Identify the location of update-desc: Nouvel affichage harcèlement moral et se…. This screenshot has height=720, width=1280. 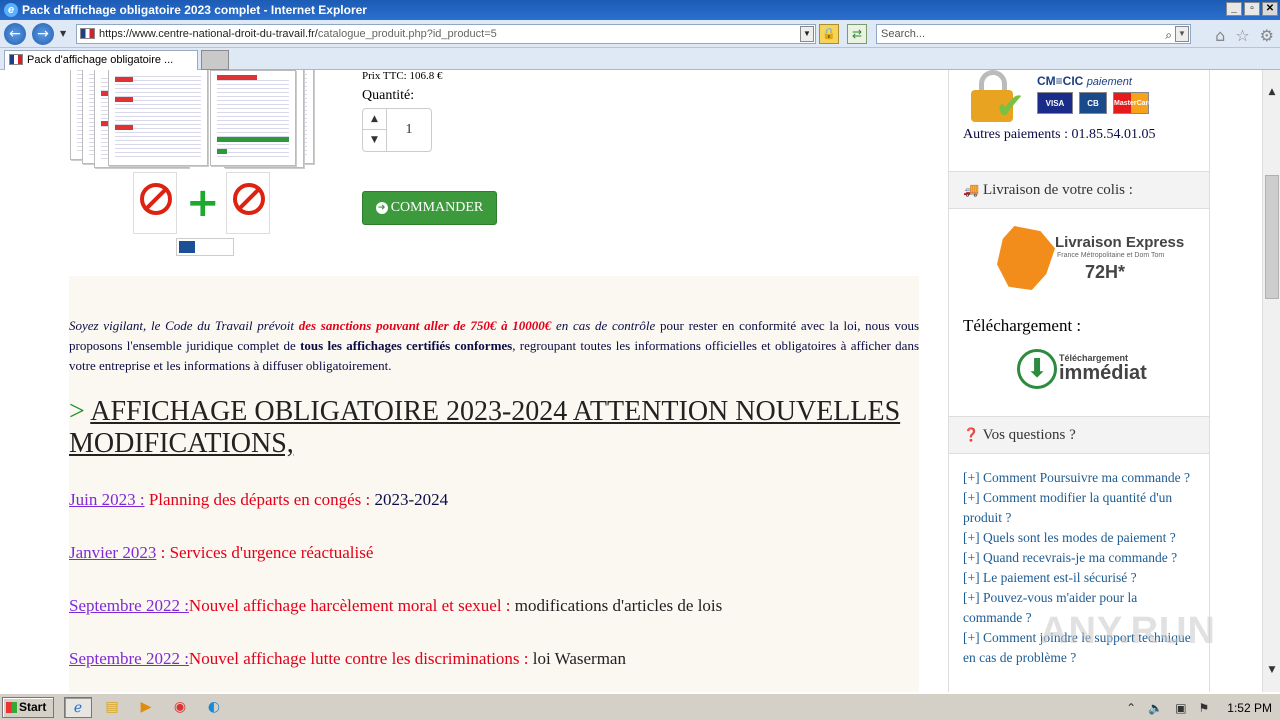
(349, 605).